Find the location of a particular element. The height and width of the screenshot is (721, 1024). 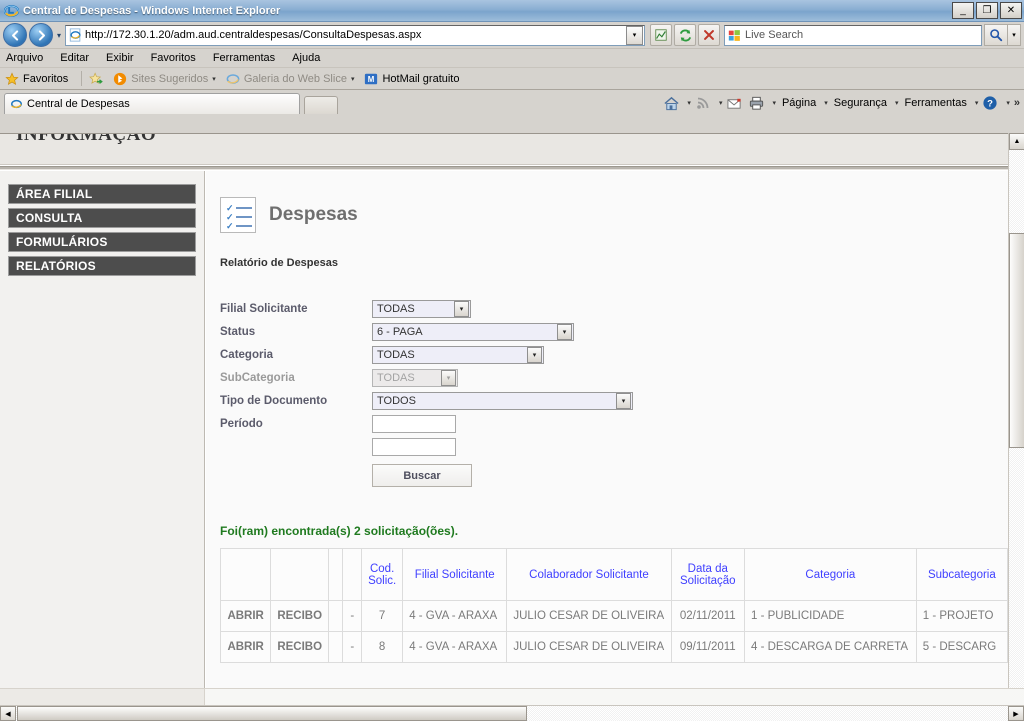

col-colaborador-solicitante: Colaborador Solicitante is located at coordinates (589, 574).